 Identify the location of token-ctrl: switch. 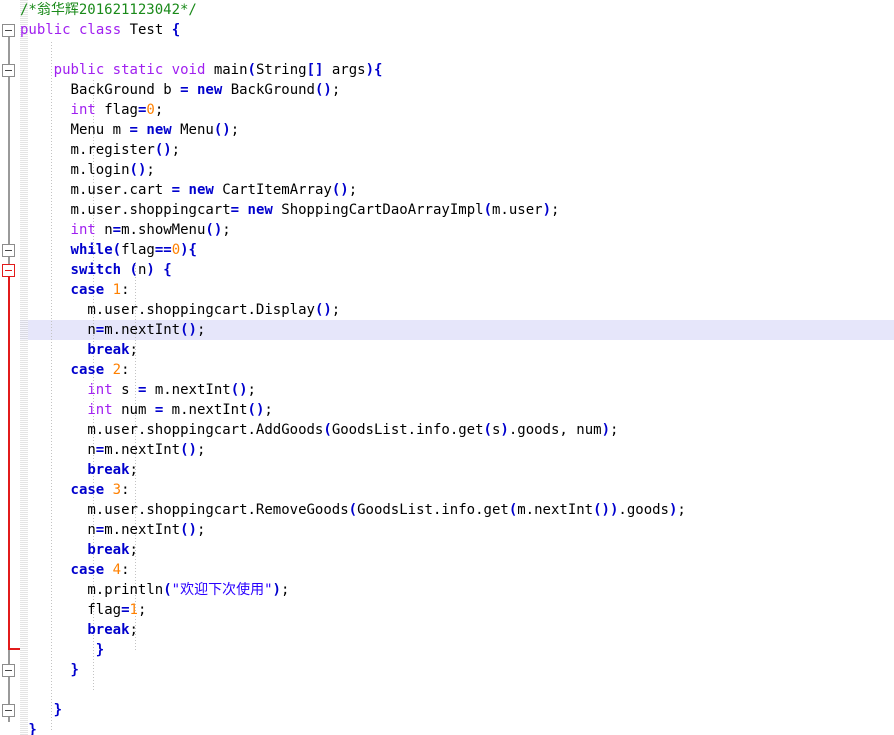
(96, 270).